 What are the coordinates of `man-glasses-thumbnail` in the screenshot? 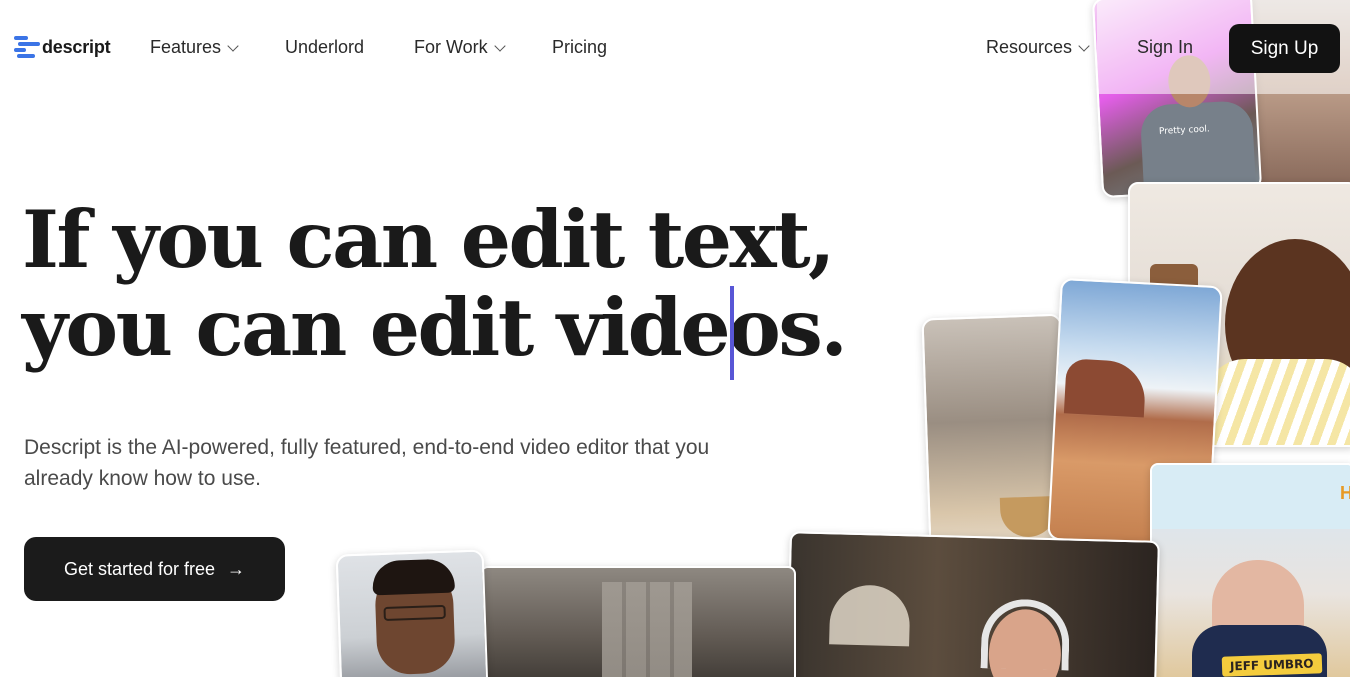 It's located at (412, 613).